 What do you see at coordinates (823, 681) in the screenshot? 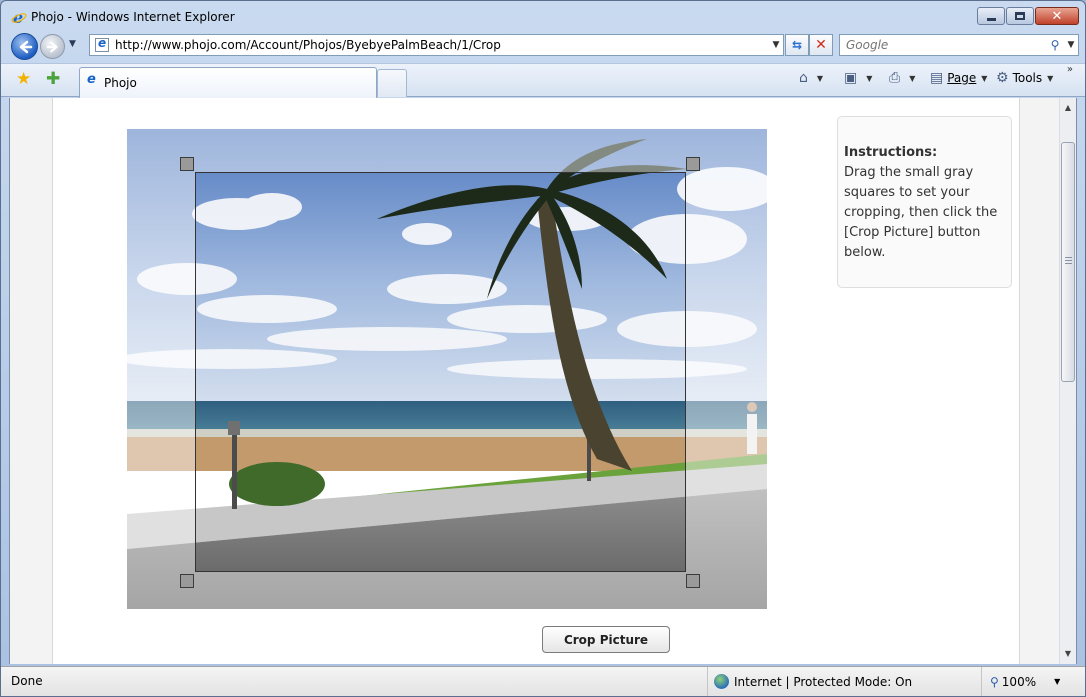
I see `zone-text: Internet | Protected Mode: On` at bounding box center [823, 681].